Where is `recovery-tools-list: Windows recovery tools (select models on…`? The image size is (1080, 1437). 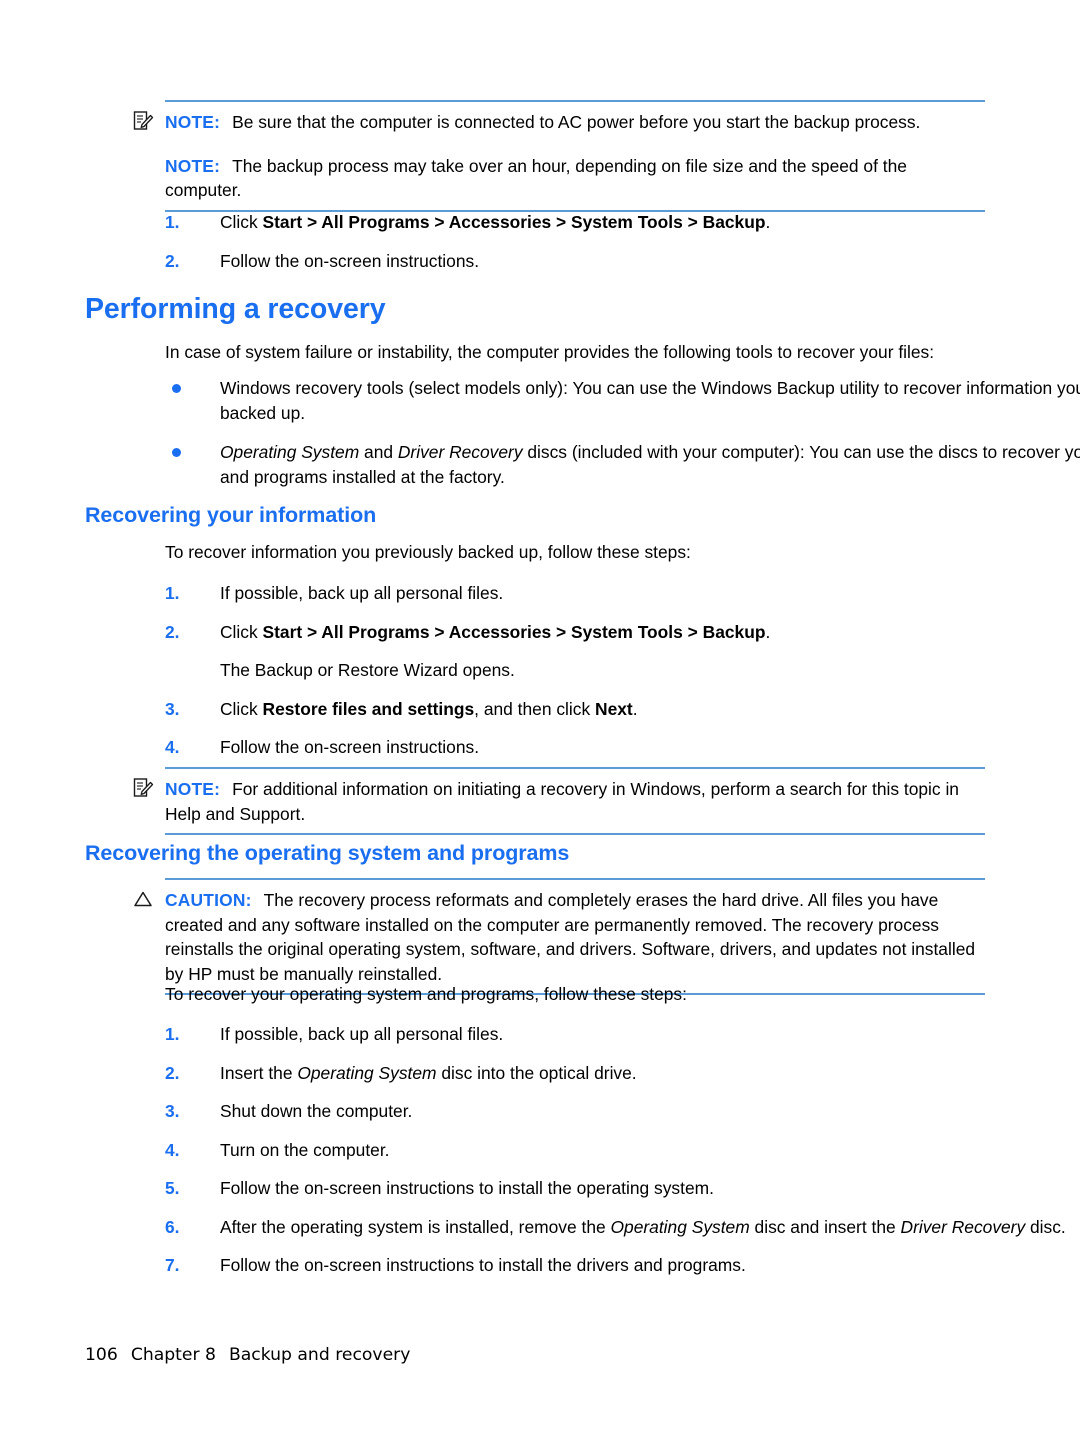 recovery-tools-list: Windows recovery tools (select models on… is located at coordinates (622, 432).